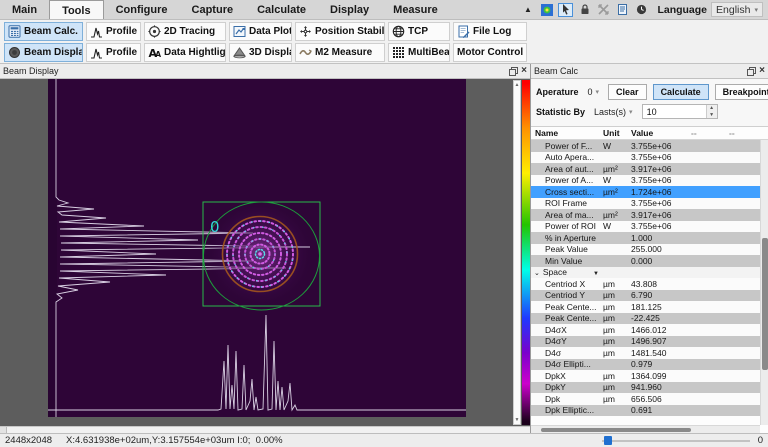 This screenshot has height=447, width=768. I want to click on table-row: Power of ROI W 3.755e+06, so click(645, 226).